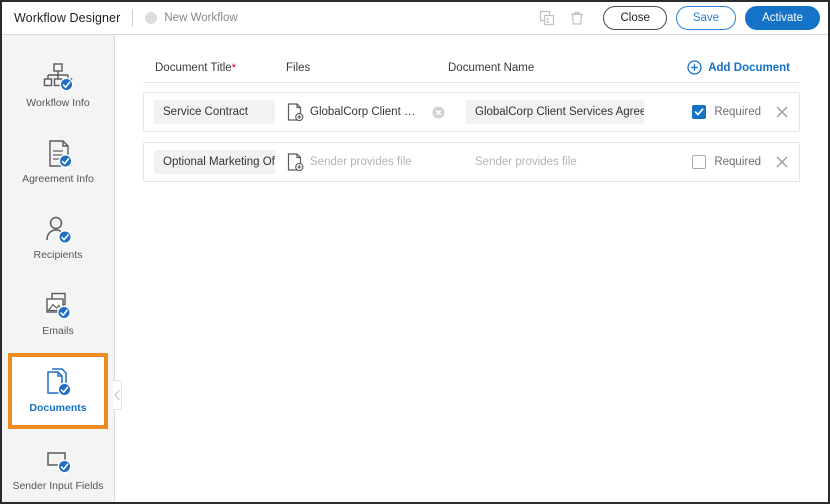 This screenshot has width=830, height=504. What do you see at coordinates (214, 112) in the screenshot?
I see `document-title-input: Service Contract` at bounding box center [214, 112].